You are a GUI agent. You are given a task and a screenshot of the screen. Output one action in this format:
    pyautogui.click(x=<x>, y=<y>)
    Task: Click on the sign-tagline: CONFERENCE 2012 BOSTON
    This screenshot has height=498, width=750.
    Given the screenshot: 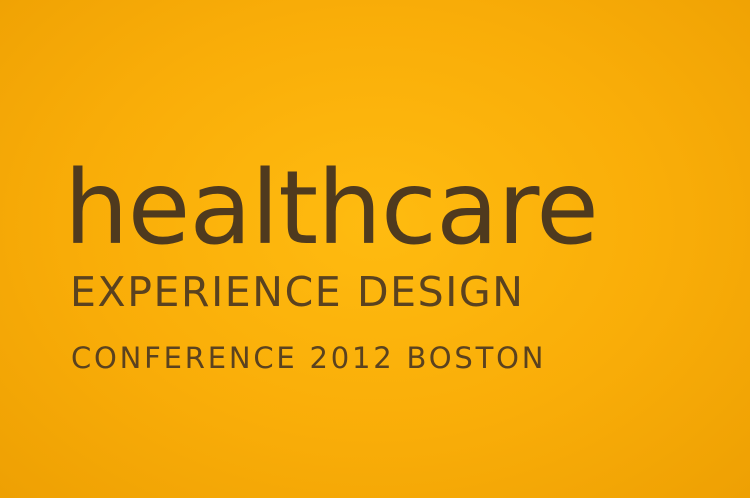 What is the action you would take?
    pyautogui.click(x=309, y=358)
    